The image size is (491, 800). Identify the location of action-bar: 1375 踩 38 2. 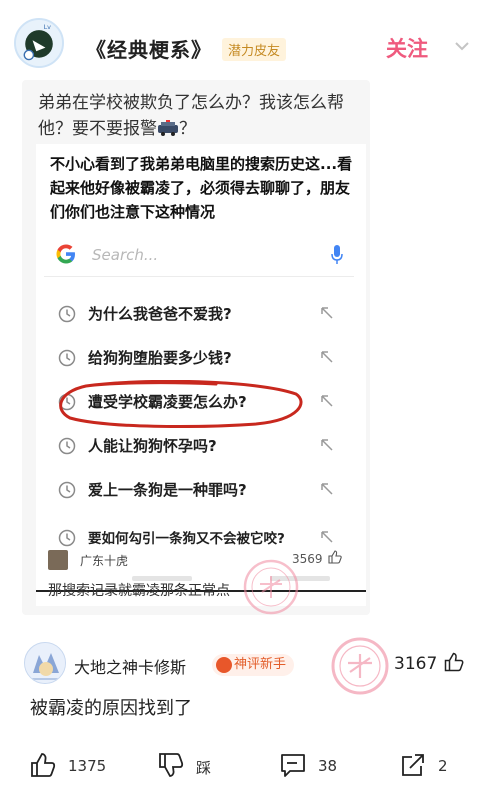
(245, 770).